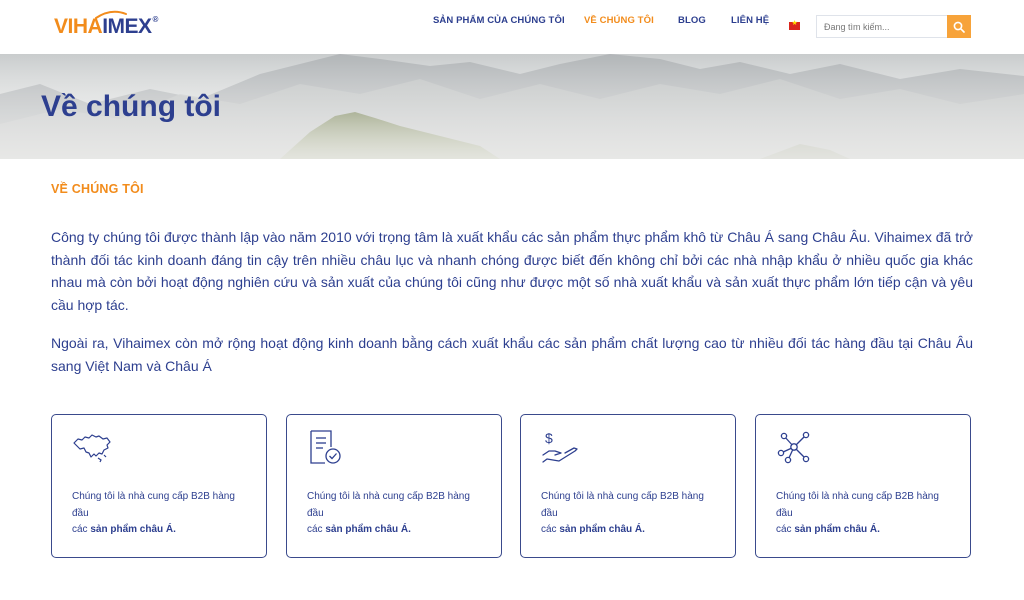 The width and height of the screenshot is (1024, 600). Describe the element at coordinates (692, 20) in the screenshot. I see `nav-blog: BLOG` at that location.